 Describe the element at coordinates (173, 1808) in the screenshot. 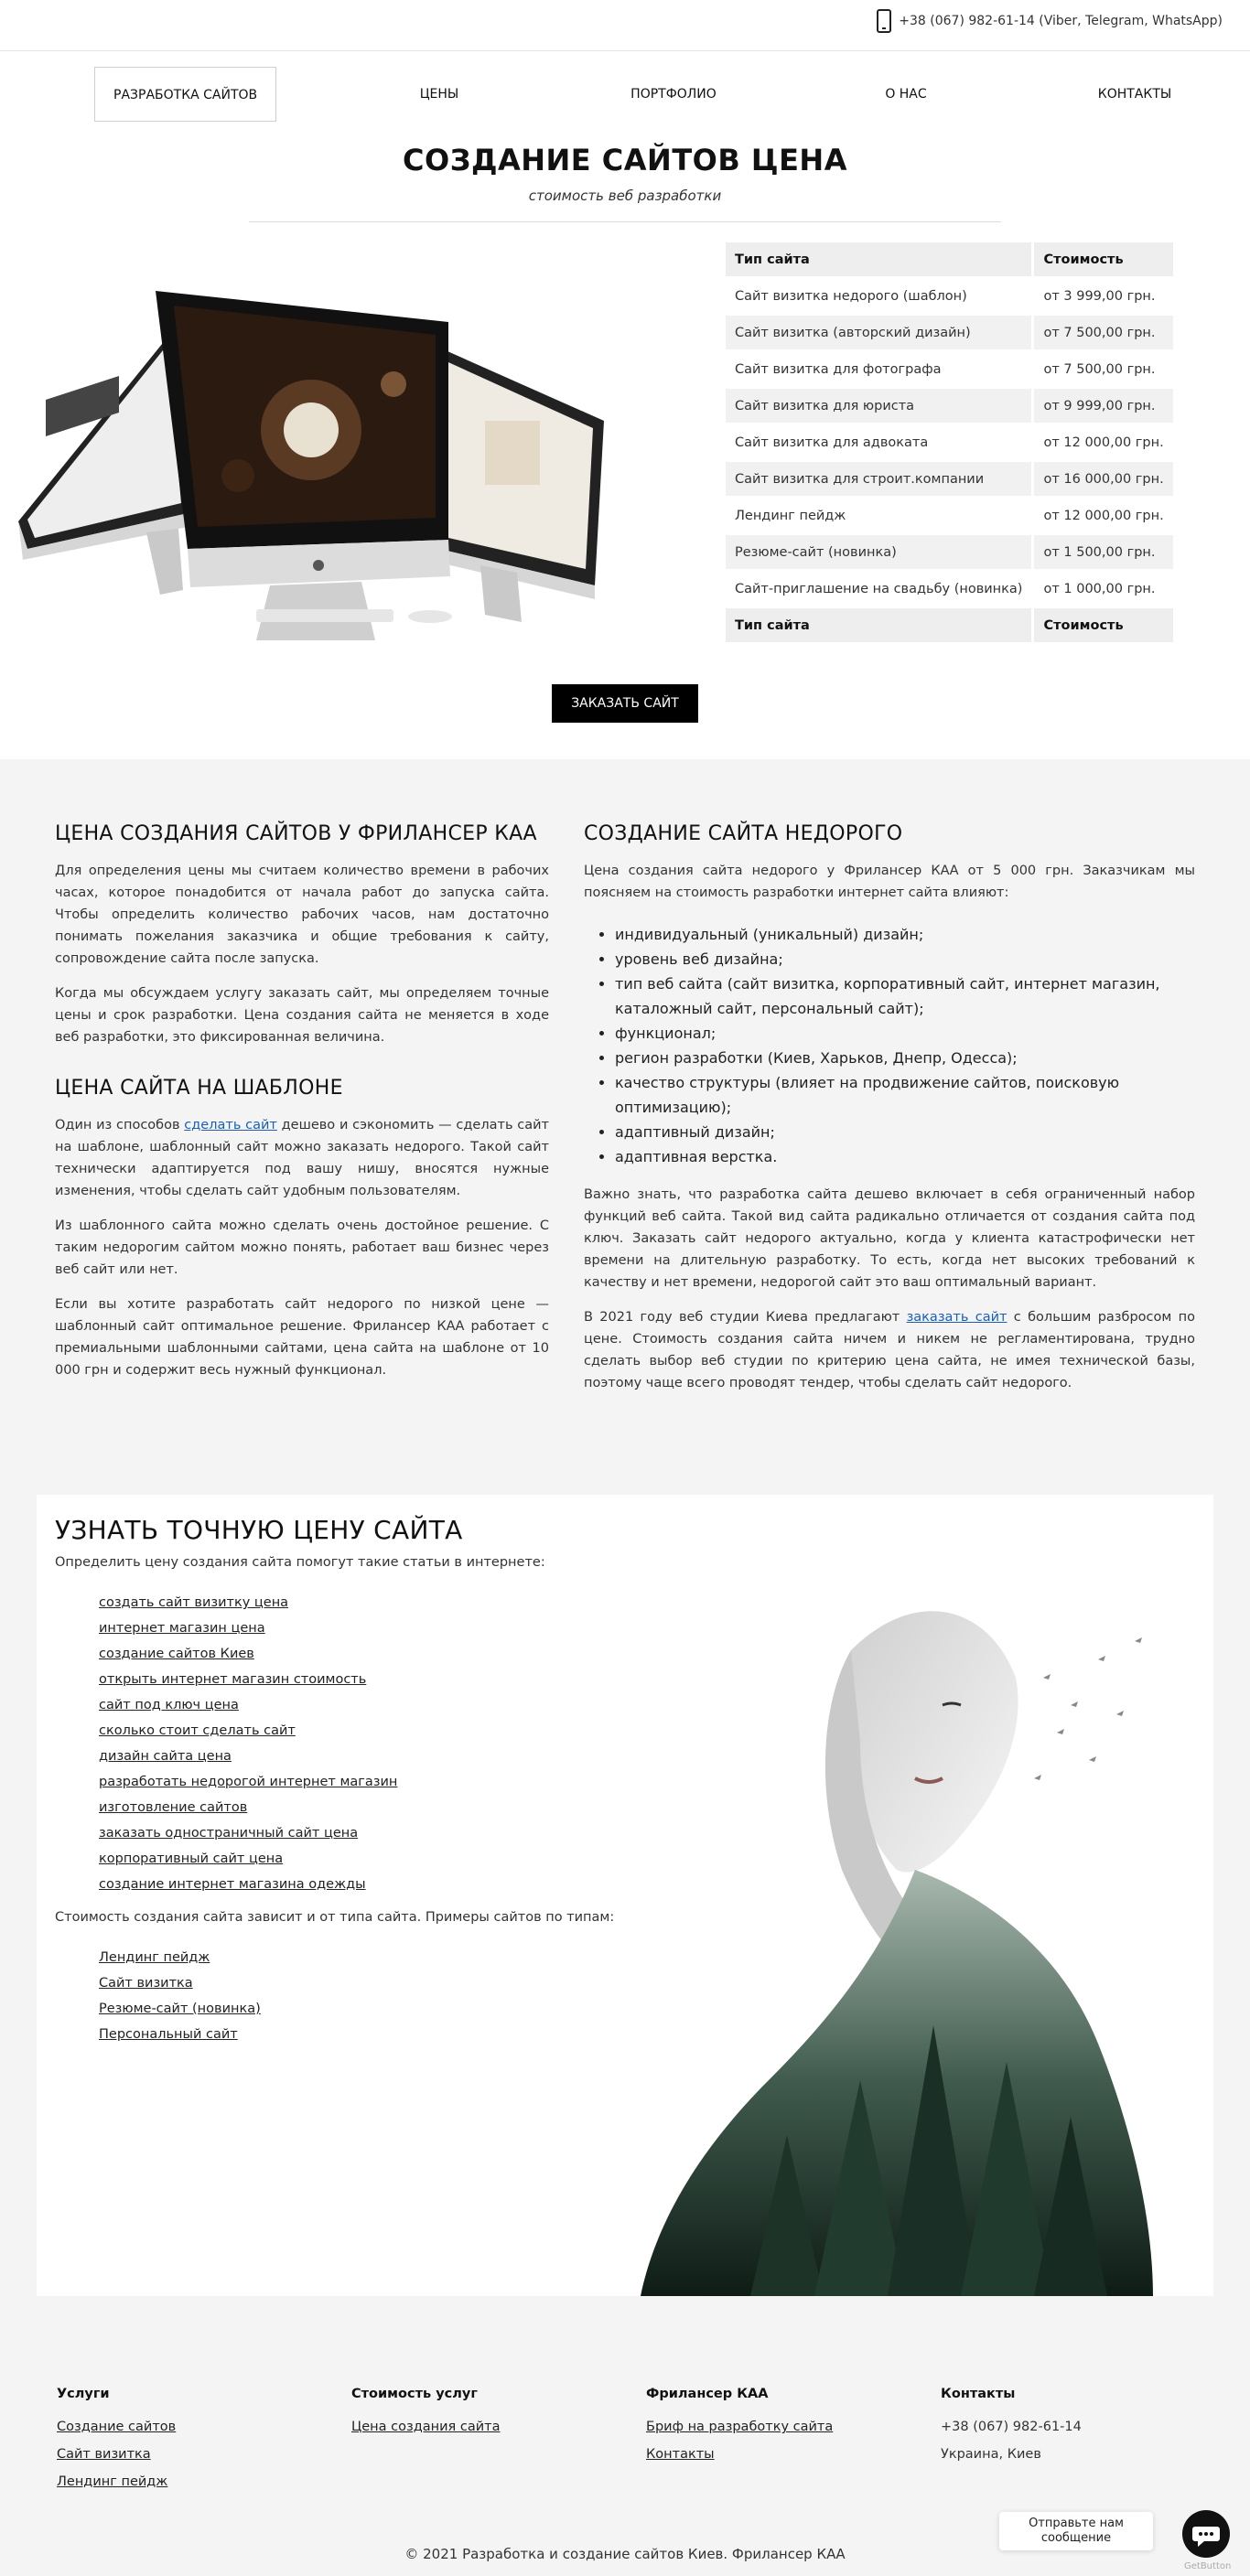

I see `article-link: изготовление сайтов` at that location.